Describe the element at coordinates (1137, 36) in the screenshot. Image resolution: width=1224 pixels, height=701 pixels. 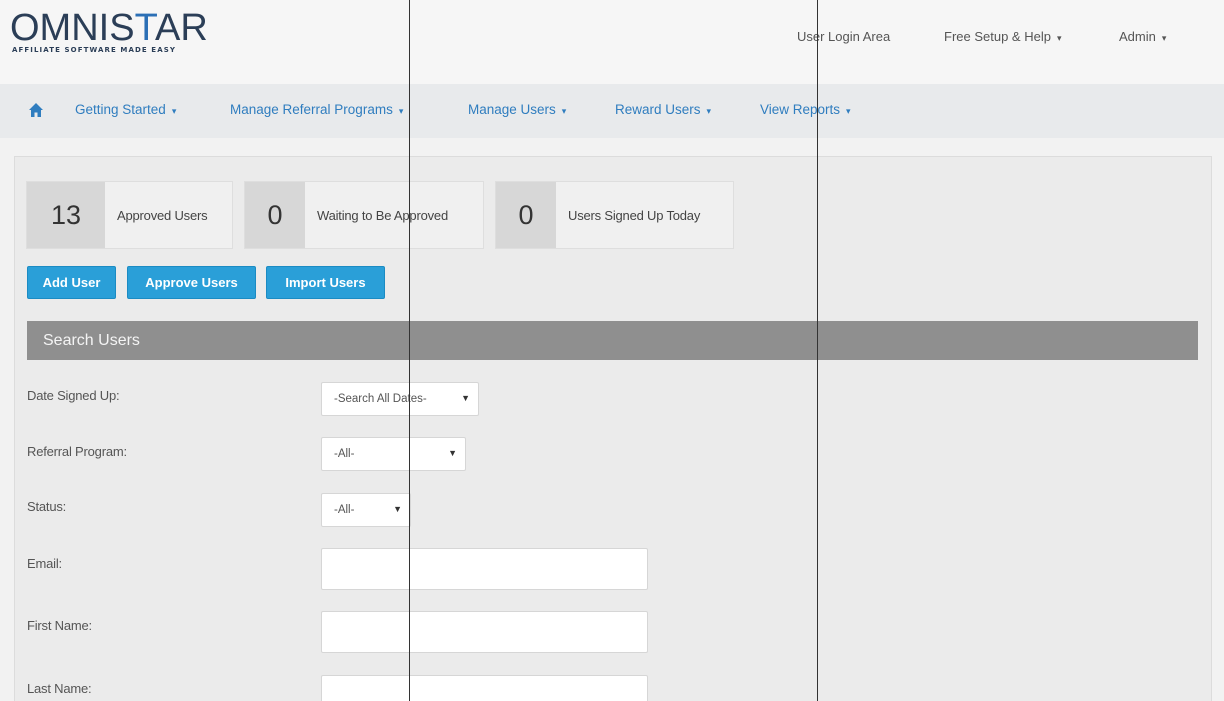
I see `admin-label: Admin` at that location.